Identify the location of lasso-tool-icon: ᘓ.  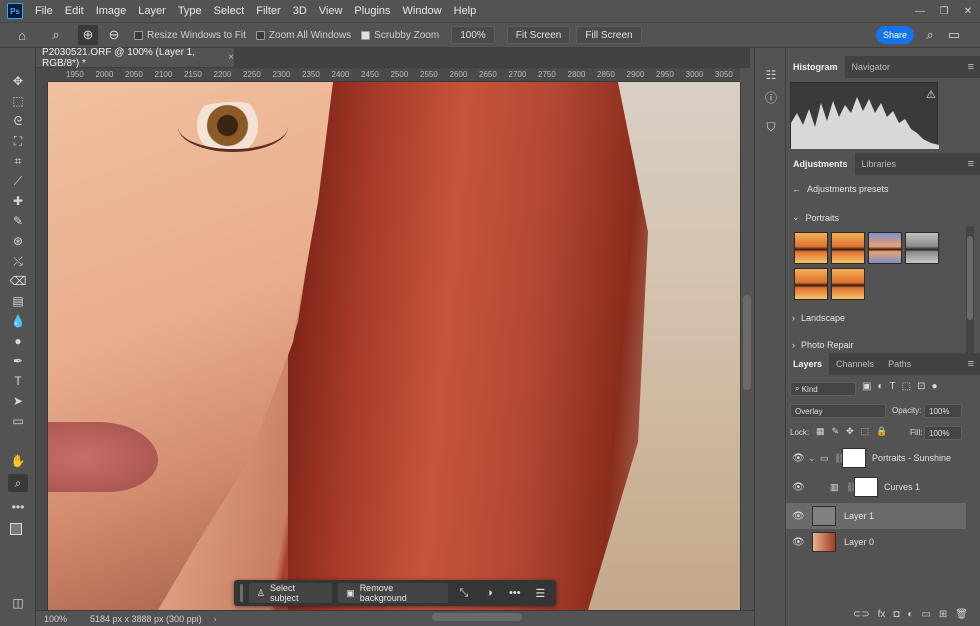
(18, 121).